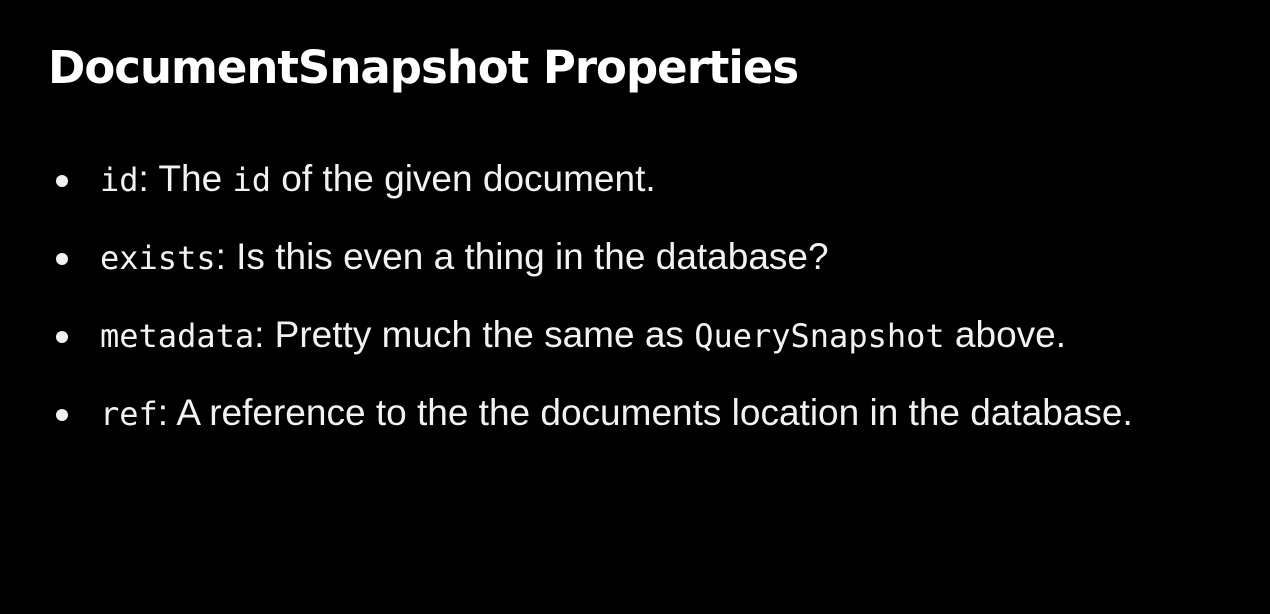 This screenshot has height=614, width=1270. I want to click on bullet-text: : Is this even a thing in the database?, so click(522, 256).